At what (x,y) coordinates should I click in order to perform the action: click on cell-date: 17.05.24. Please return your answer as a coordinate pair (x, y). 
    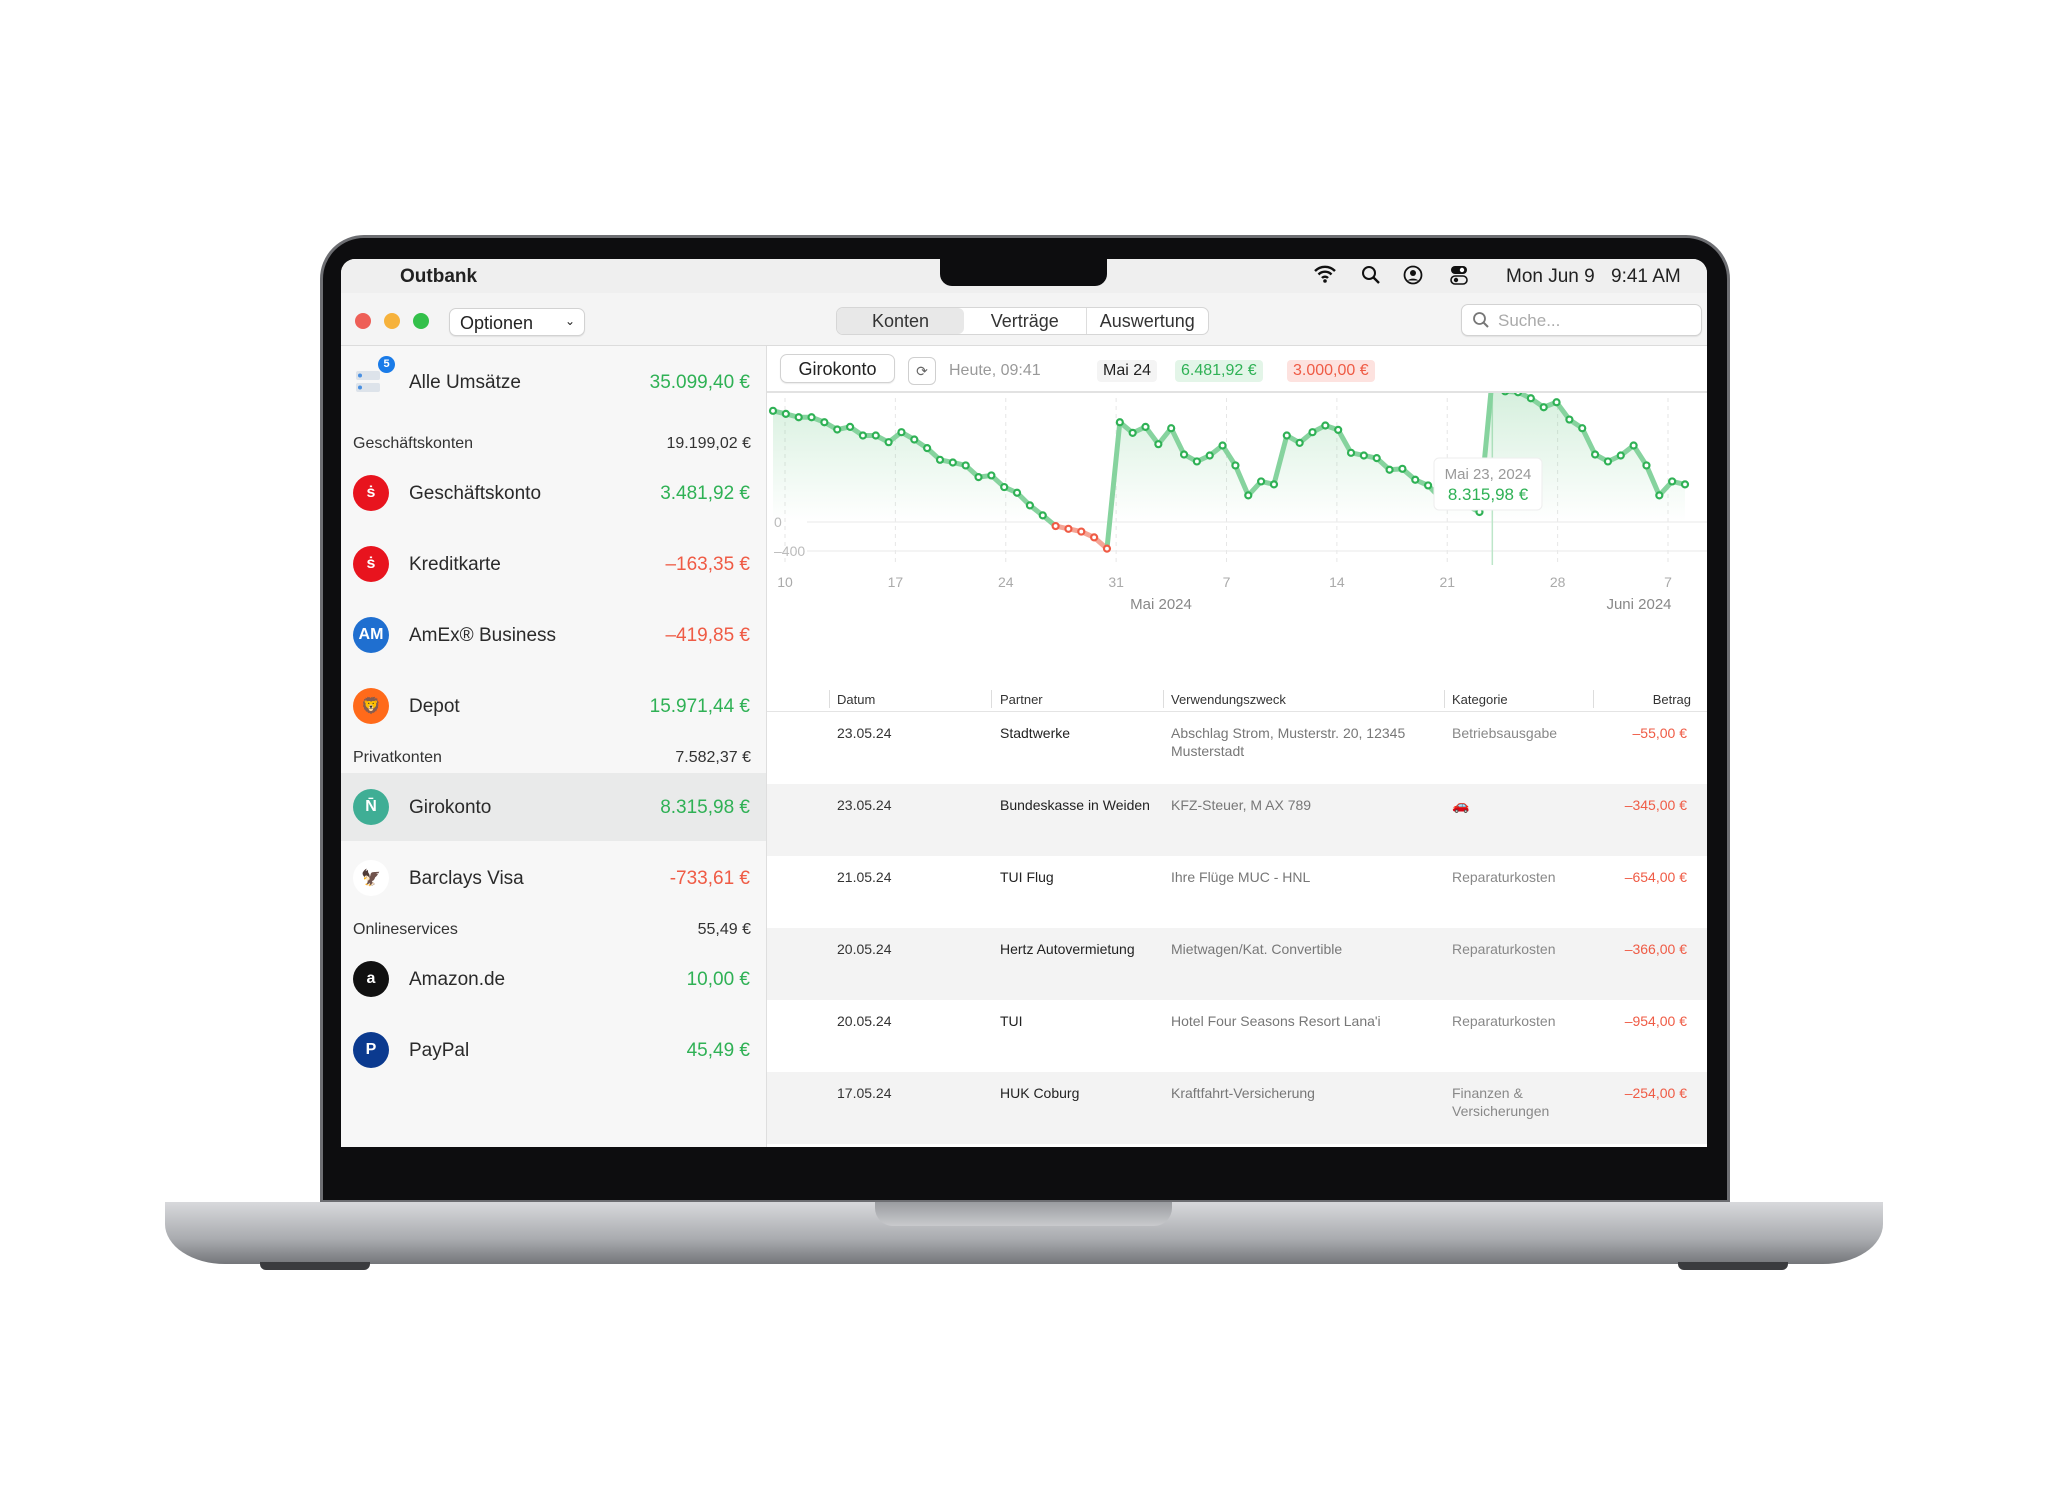
    Looking at the image, I should click on (864, 1093).